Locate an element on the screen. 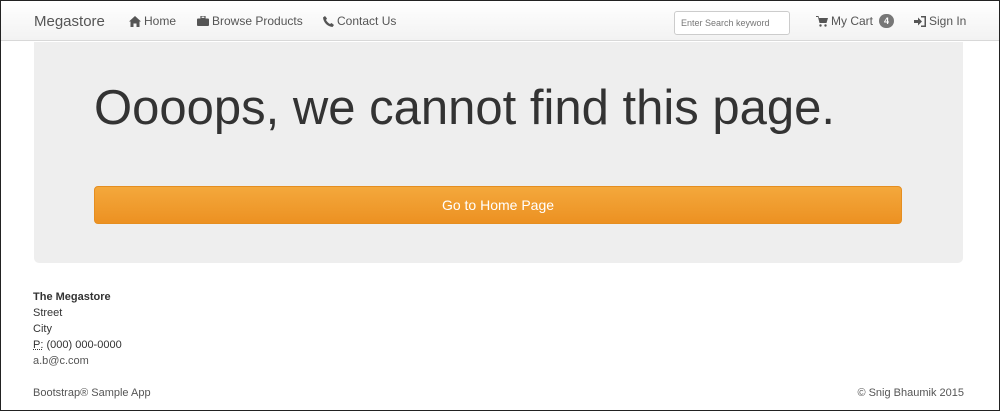 The width and height of the screenshot is (1000, 411). phone-icon is located at coordinates (328, 21).